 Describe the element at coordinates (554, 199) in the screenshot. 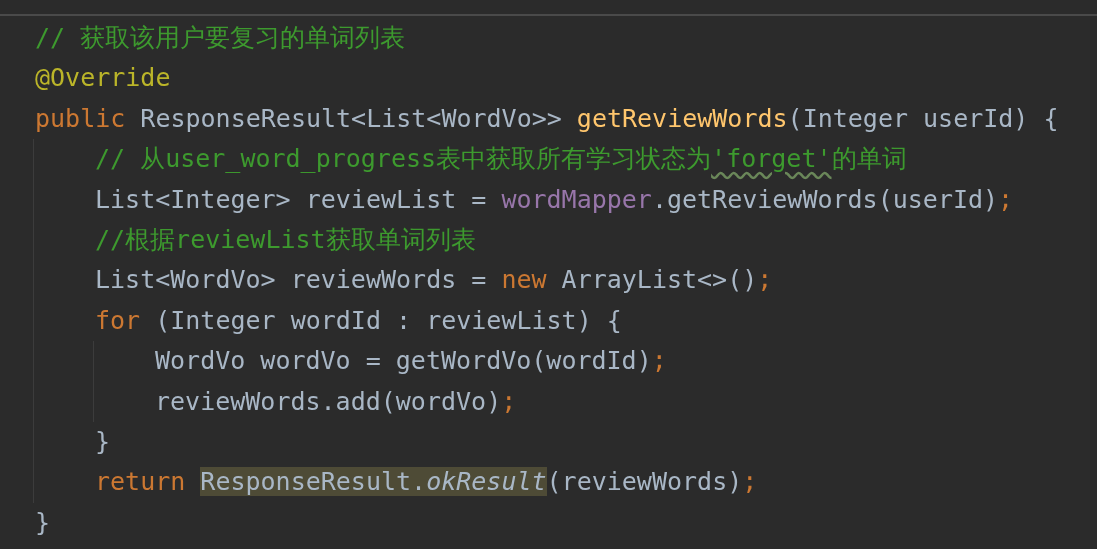

I see `code-line: List<Integer> reviewList = wordMapper.getReviewWords(userId);` at that location.